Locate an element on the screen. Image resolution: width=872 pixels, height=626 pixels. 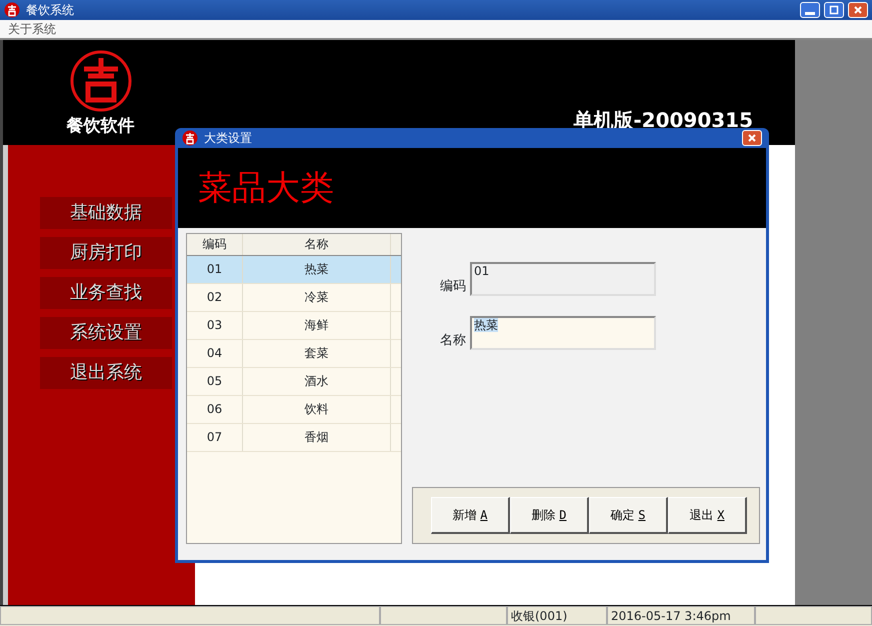
action-button: 删除 D is located at coordinates (549, 515).